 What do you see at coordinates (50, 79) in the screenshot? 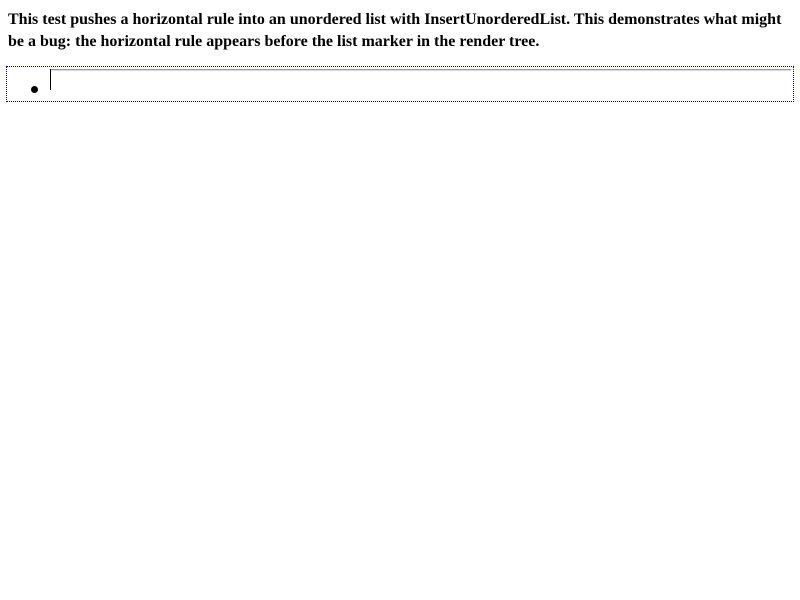
I see `text-caret` at bounding box center [50, 79].